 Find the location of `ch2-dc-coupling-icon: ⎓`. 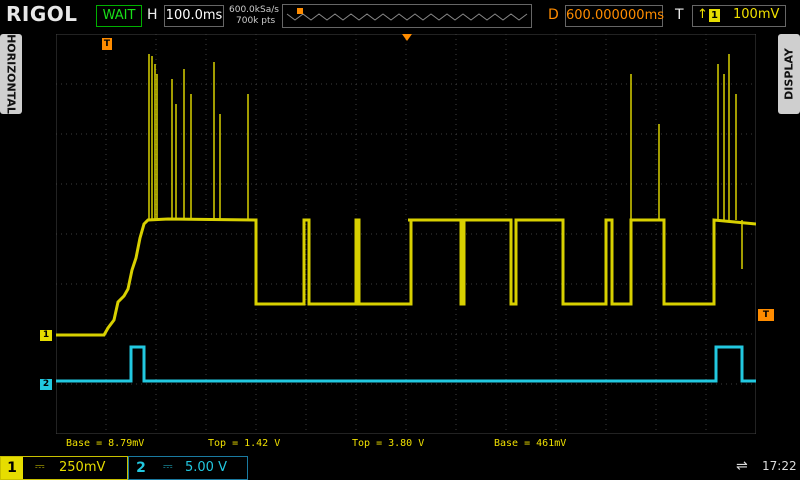

ch2-dc-coupling-icon: ⎓ is located at coordinates (168, 466).